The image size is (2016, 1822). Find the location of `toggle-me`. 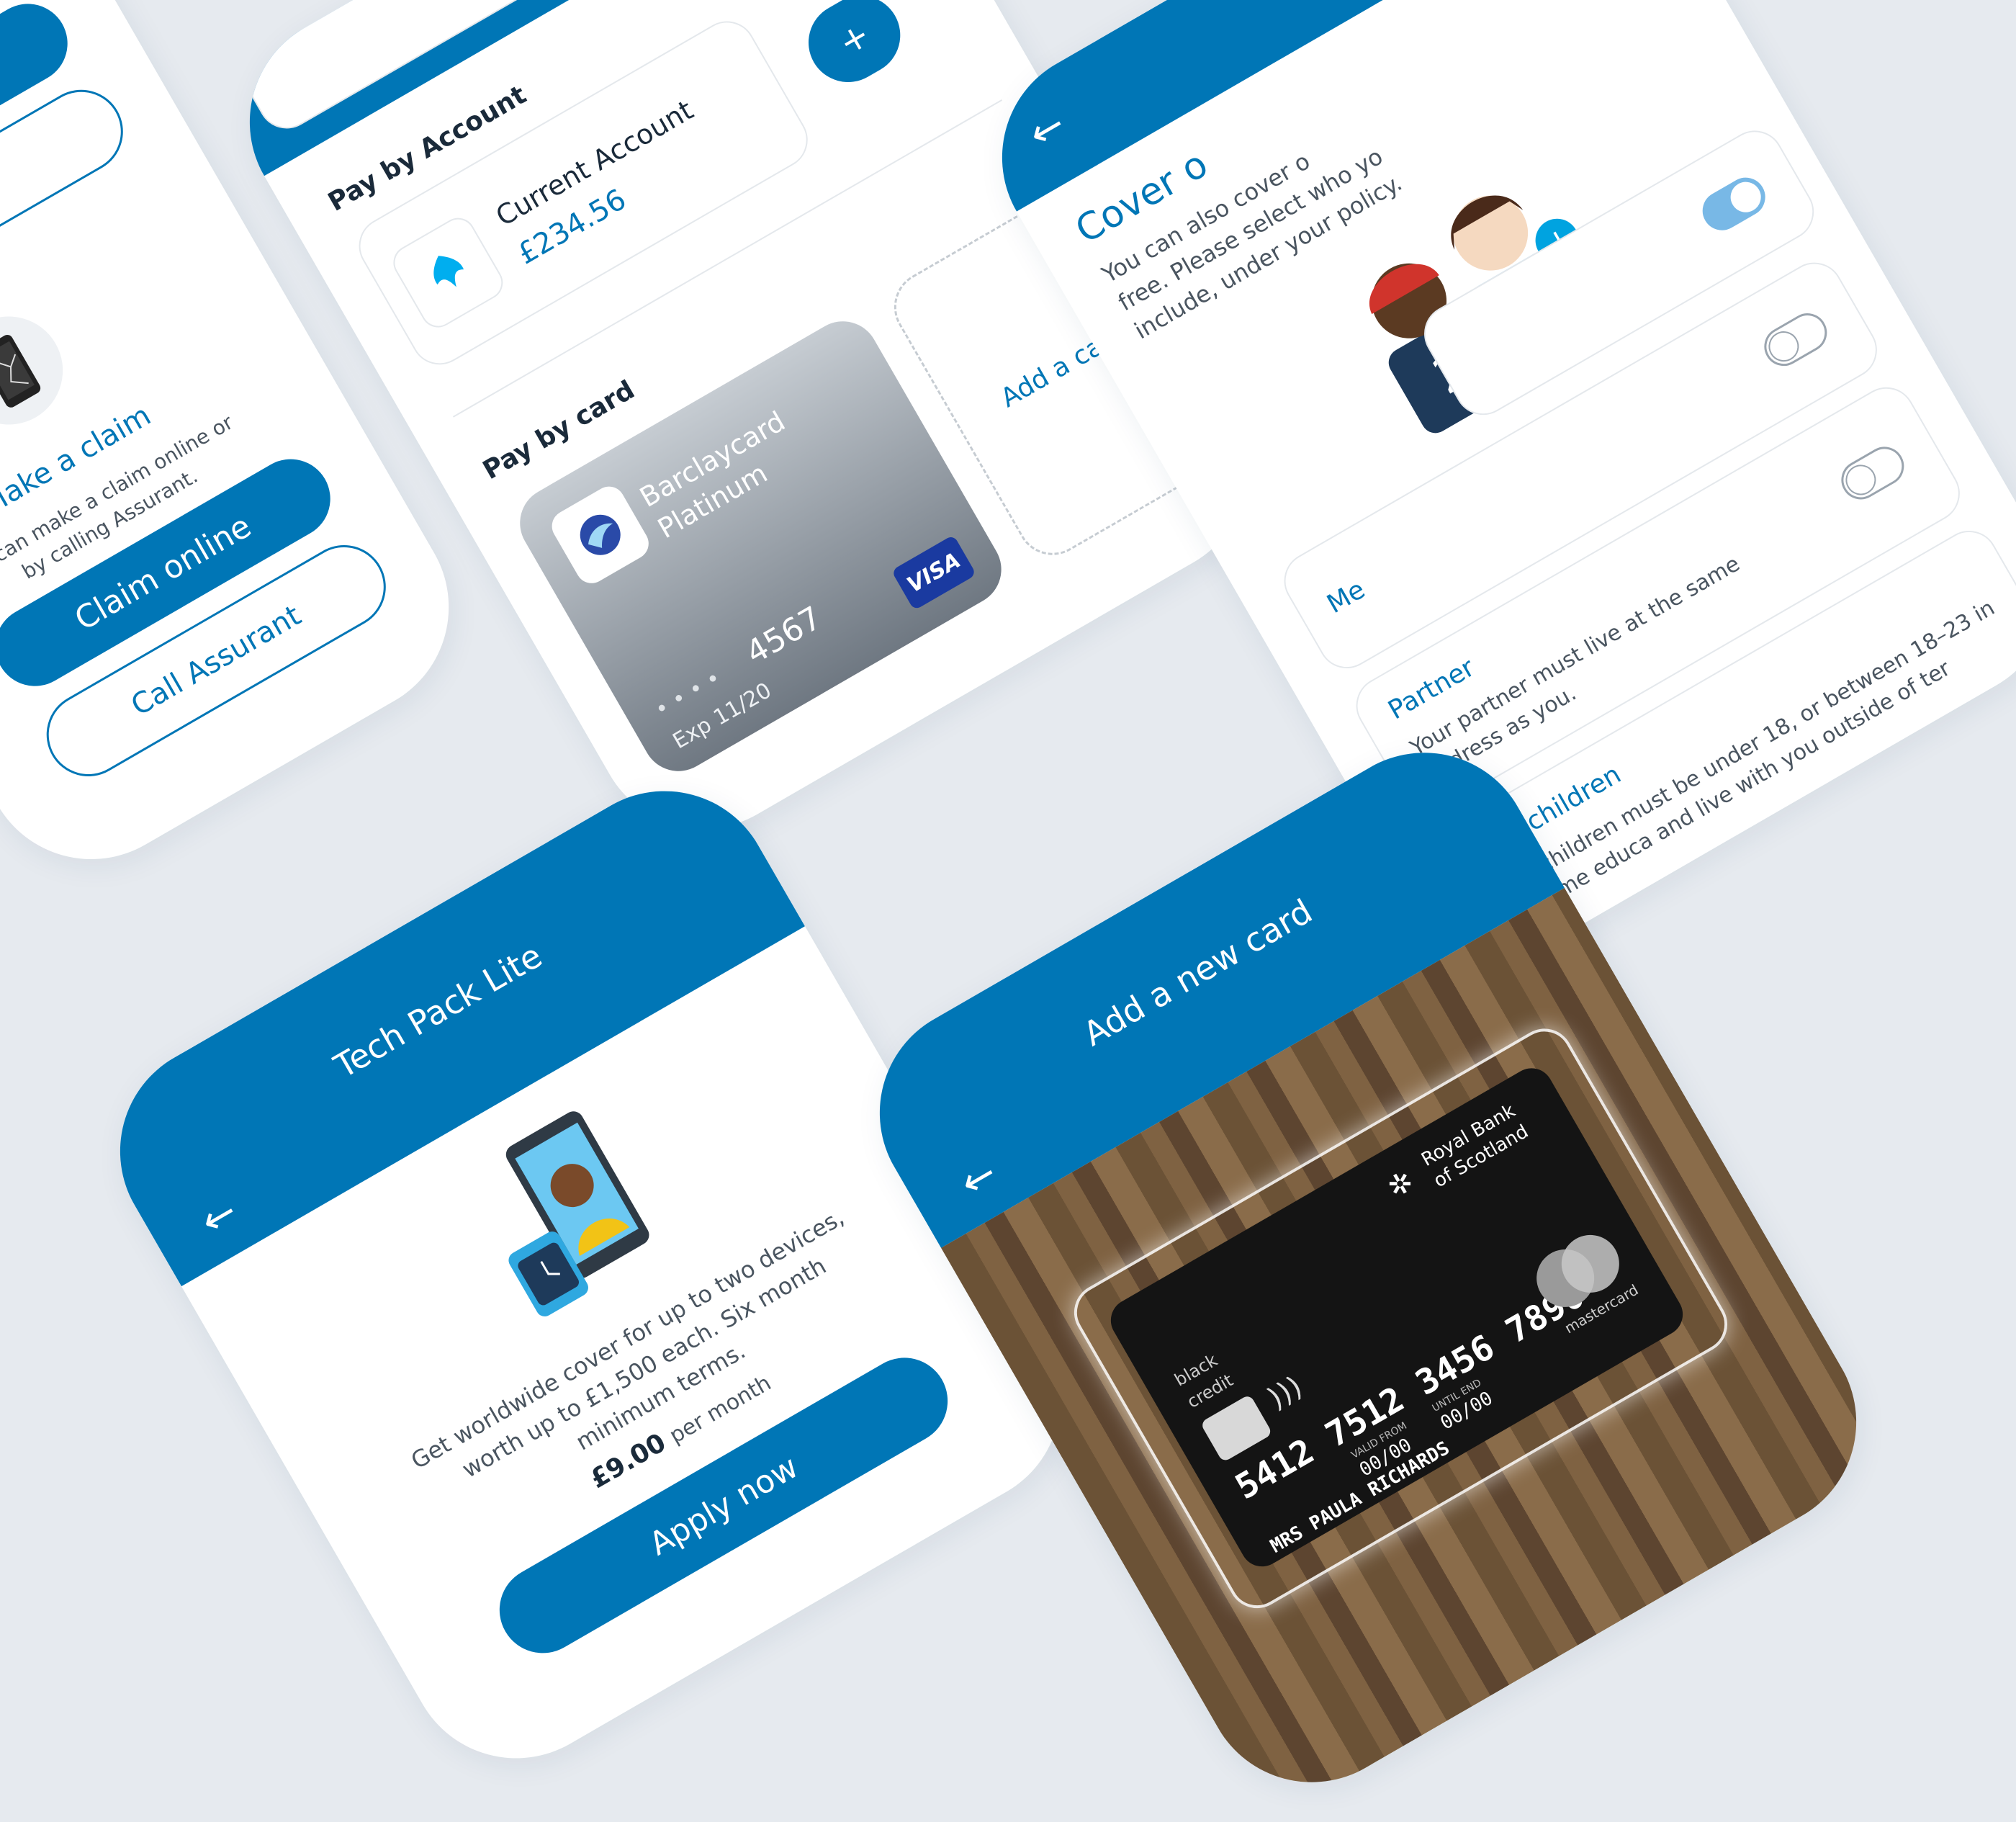

toggle-me is located at coordinates (1796, 339).